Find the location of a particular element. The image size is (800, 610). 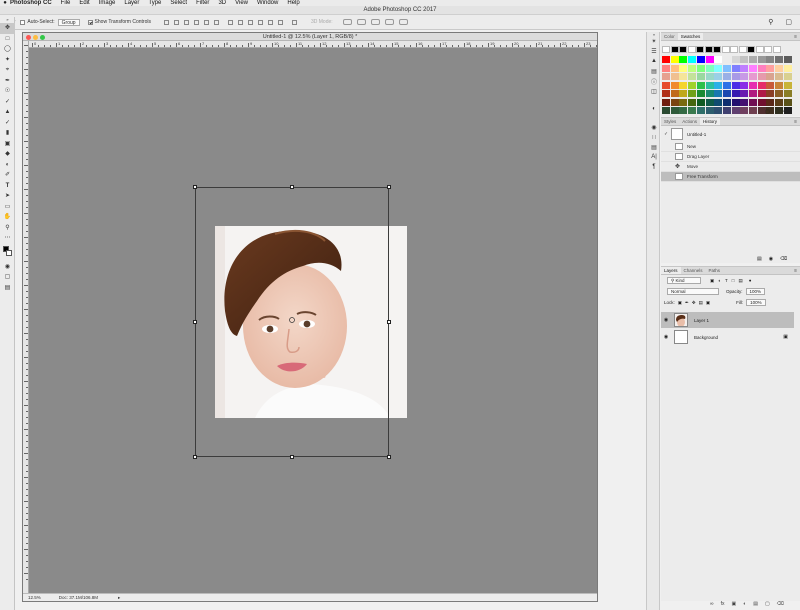

eyedropper-tool-icon: ✒ is located at coordinates (7, 81).